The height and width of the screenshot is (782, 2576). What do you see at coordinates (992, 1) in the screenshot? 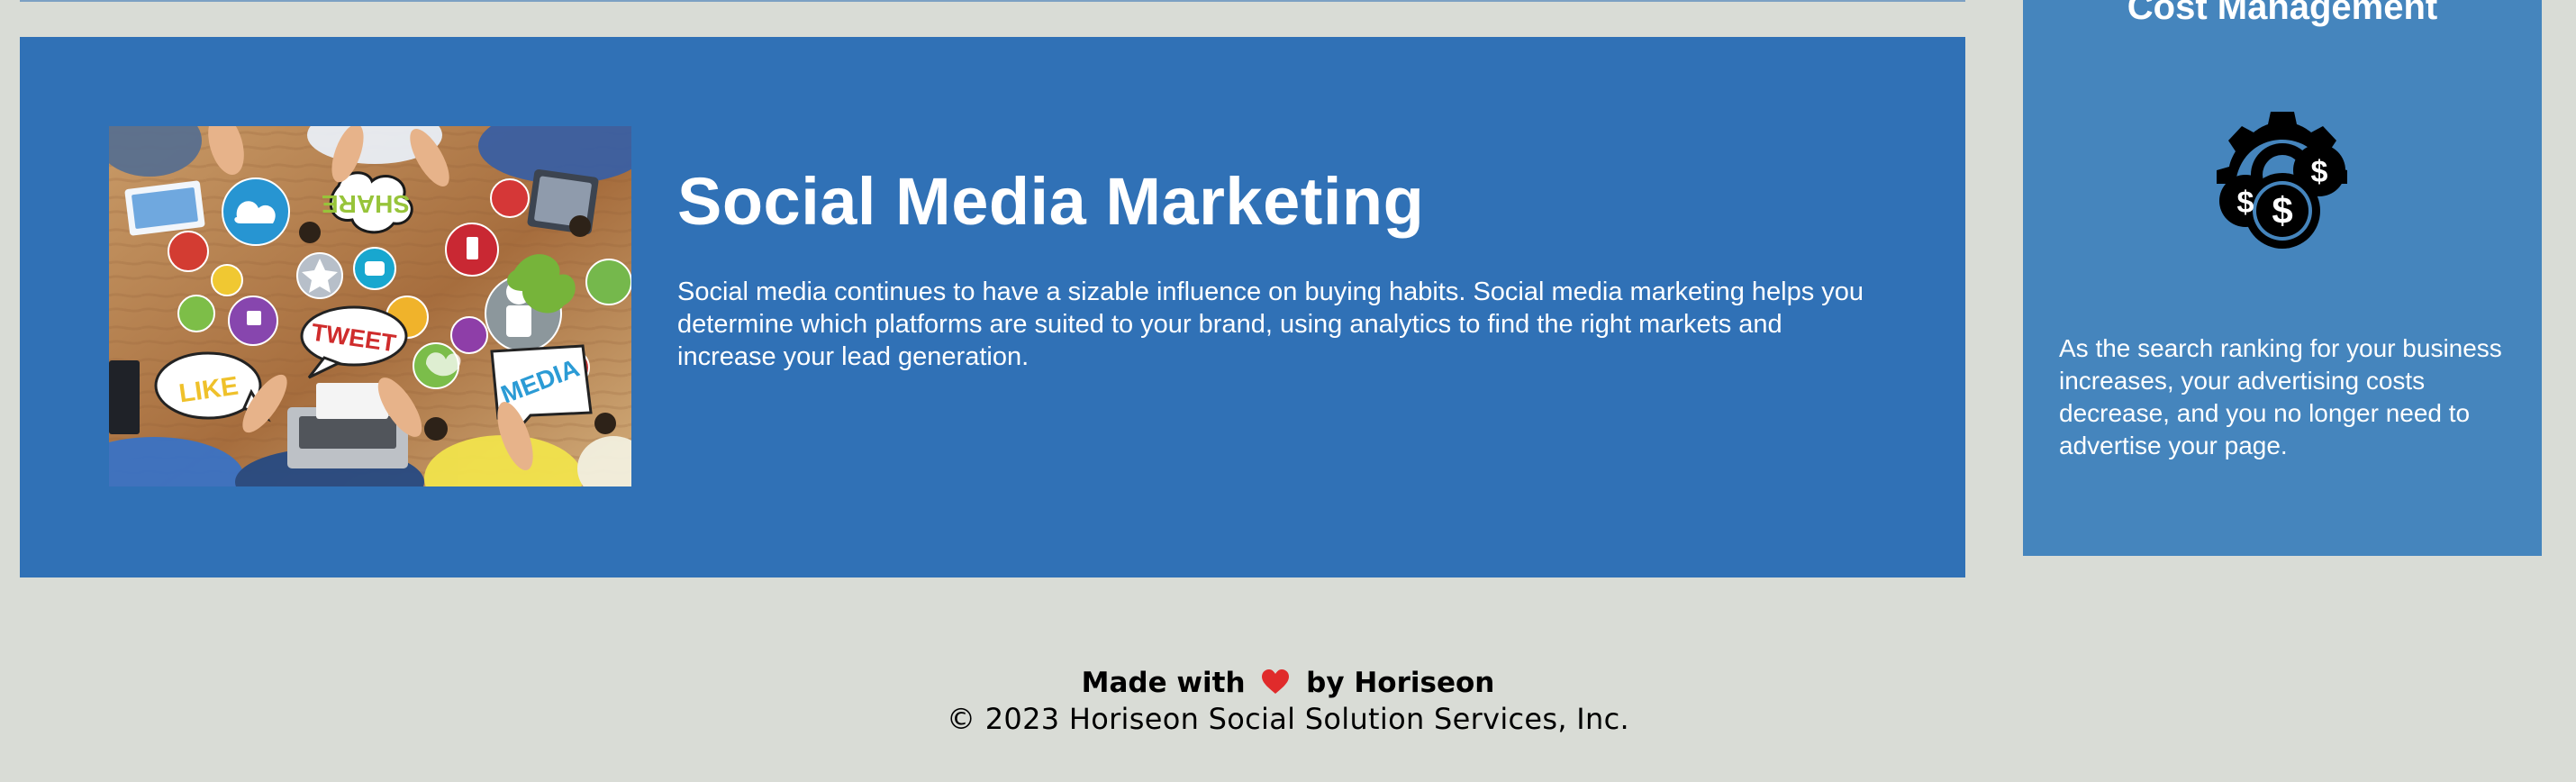
I see `section-divider` at bounding box center [992, 1].